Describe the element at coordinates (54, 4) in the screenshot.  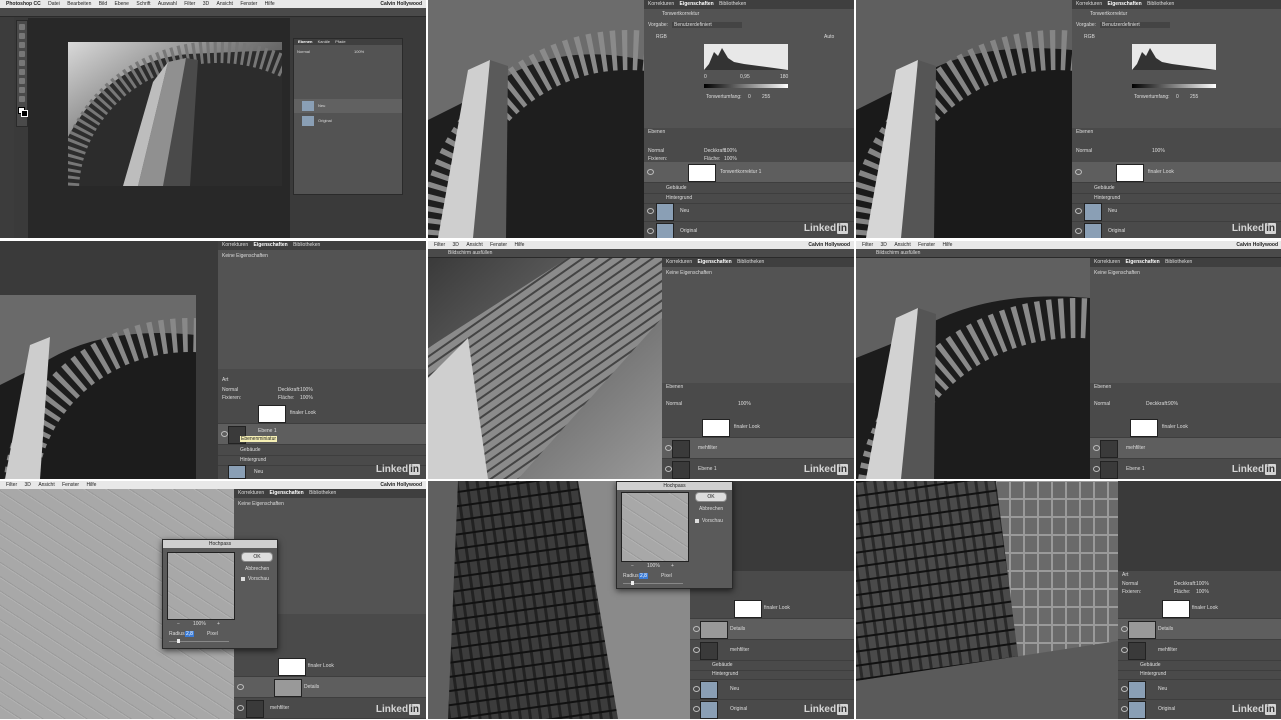
I see `menu-item: Datei` at that location.